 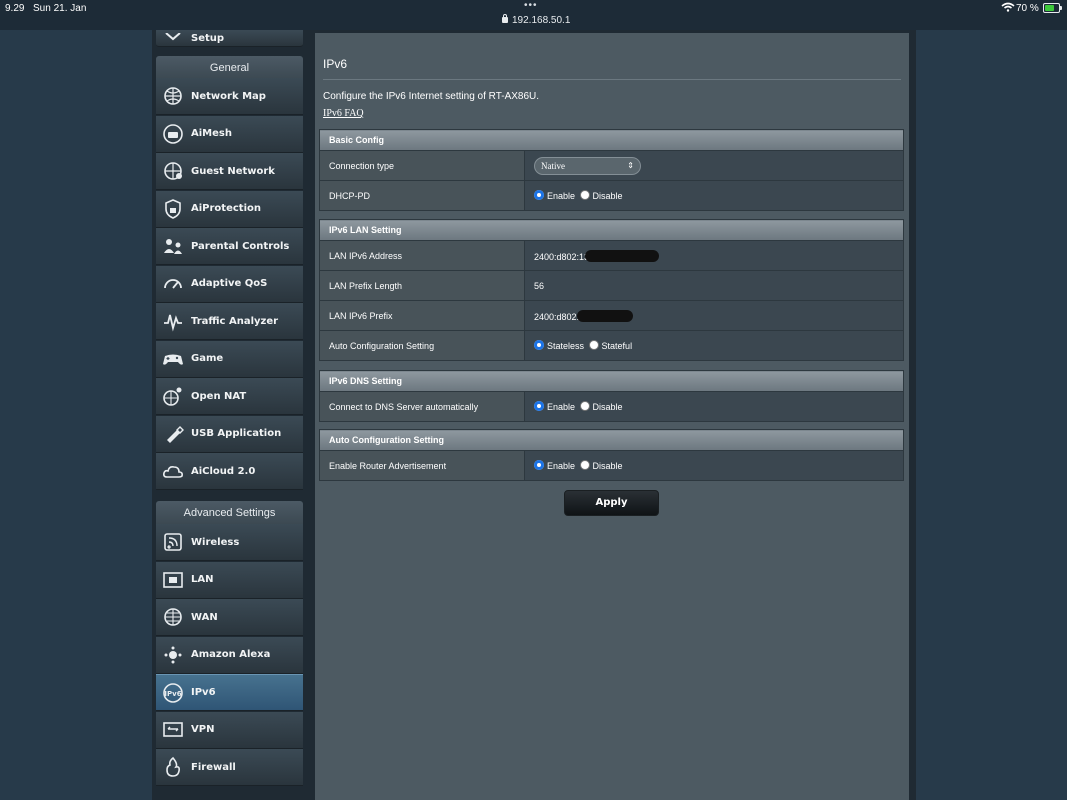 What do you see at coordinates (343, 113) in the screenshot?
I see `ipv6-faq-link: IPv6 FAQ` at bounding box center [343, 113].